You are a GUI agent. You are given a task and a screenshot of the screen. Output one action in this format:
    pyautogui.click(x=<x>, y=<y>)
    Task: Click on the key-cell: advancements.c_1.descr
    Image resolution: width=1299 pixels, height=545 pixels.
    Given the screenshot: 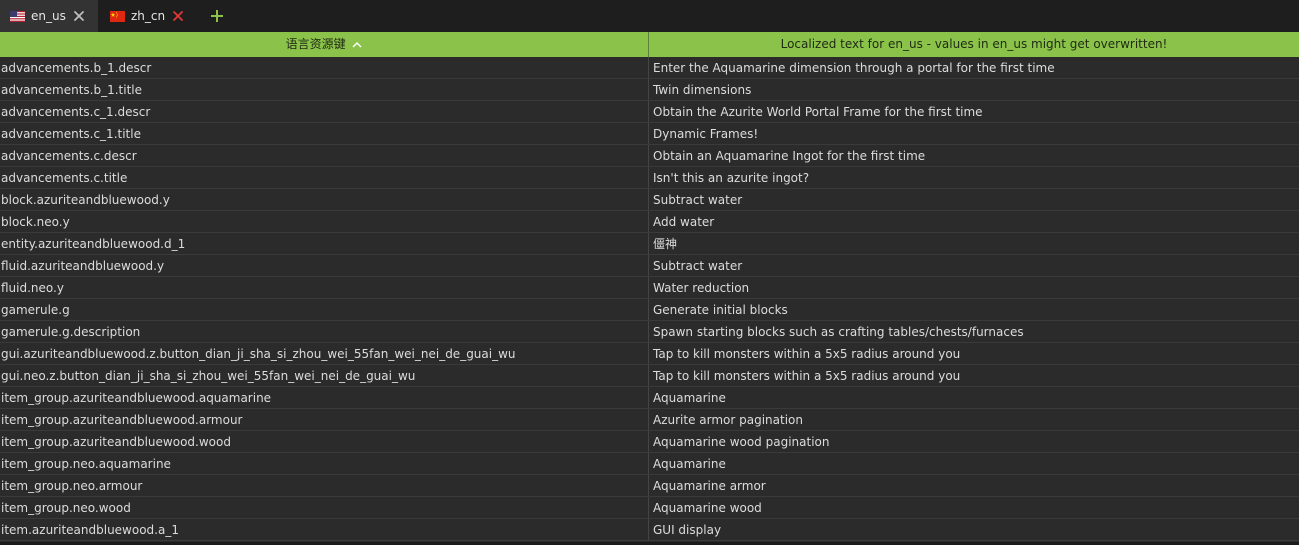 What is the action you would take?
    pyautogui.click(x=324, y=111)
    